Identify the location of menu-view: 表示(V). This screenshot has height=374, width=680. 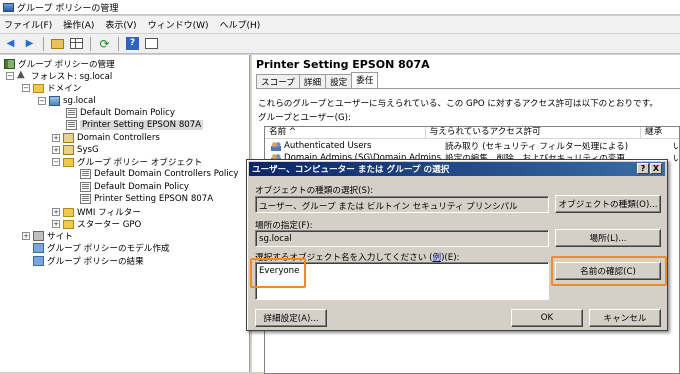
(120, 24).